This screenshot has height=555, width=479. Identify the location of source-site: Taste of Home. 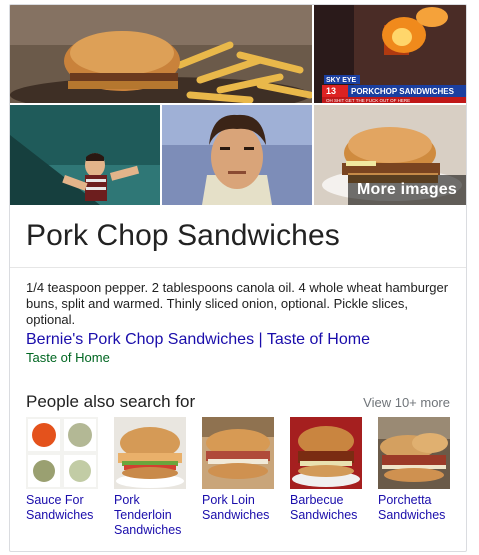
(68, 357).